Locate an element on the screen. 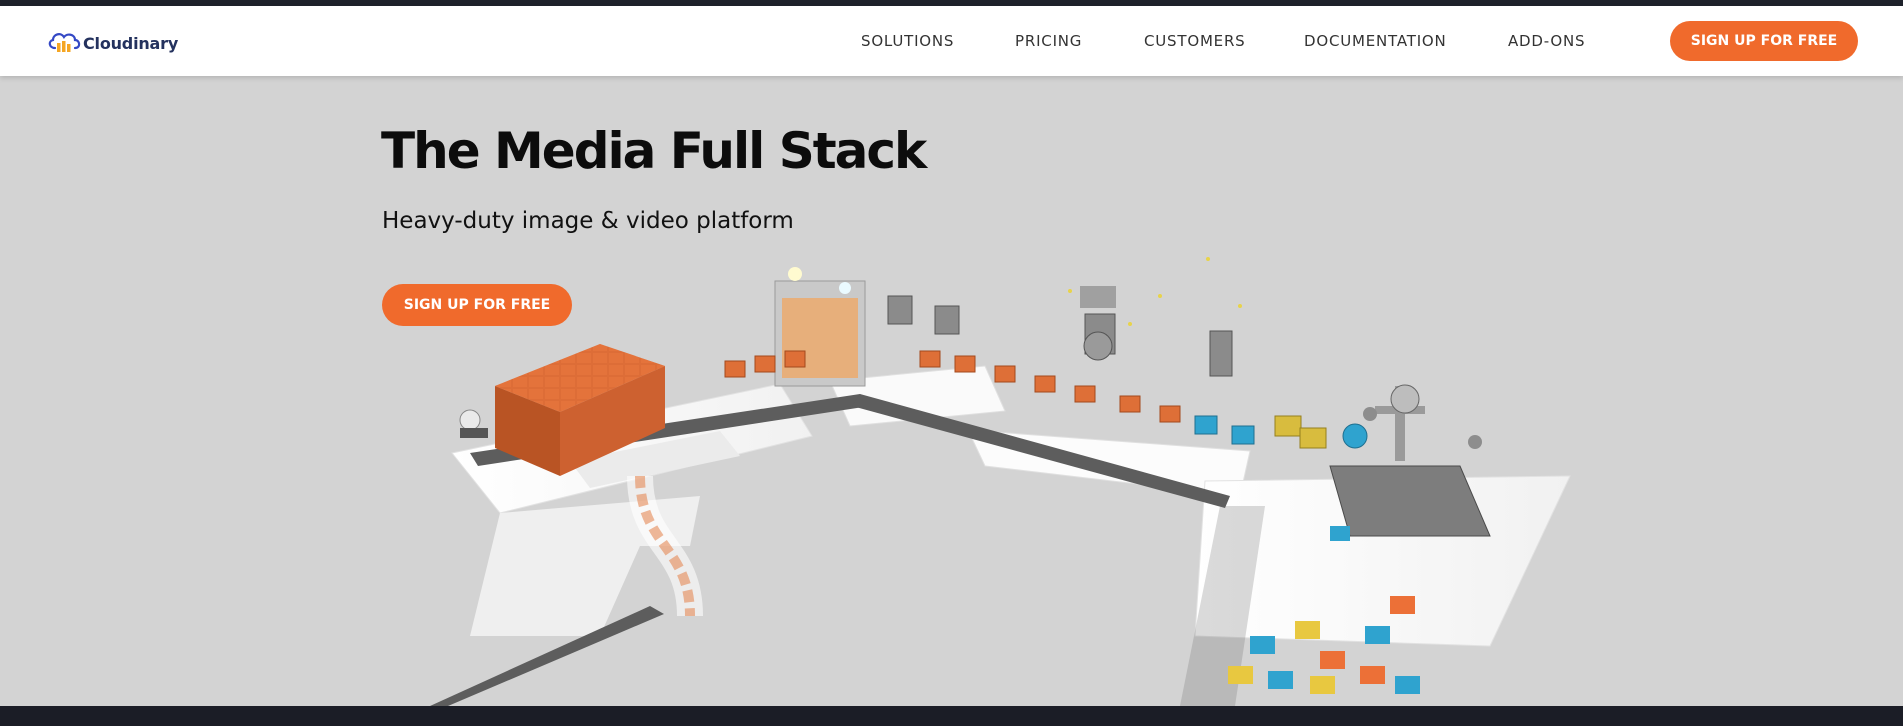 The width and height of the screenshot is (1903, 726). nav-item-add-ons: ADD-ONS is located at coordinates (1546, 41).